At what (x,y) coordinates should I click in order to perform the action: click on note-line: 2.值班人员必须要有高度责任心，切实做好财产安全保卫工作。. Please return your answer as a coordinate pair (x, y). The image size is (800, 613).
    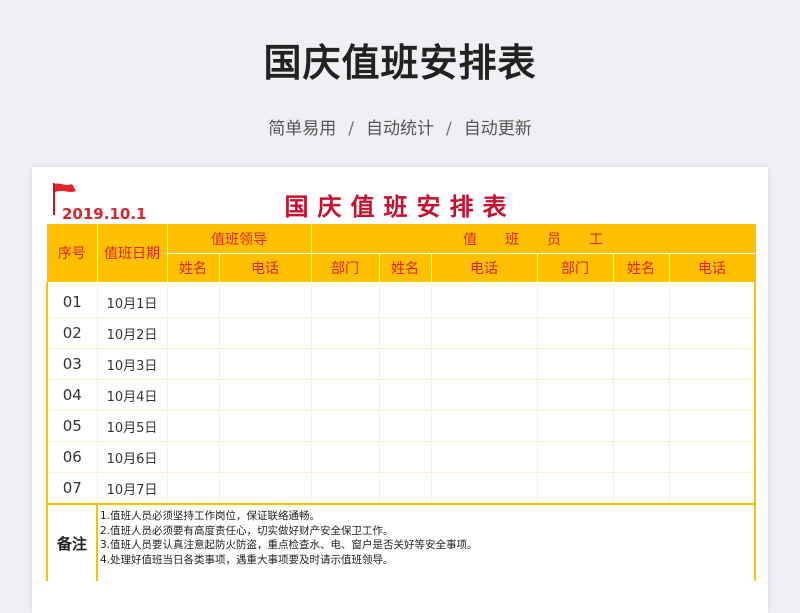
    Looking at the image, I should click on (247, 530).